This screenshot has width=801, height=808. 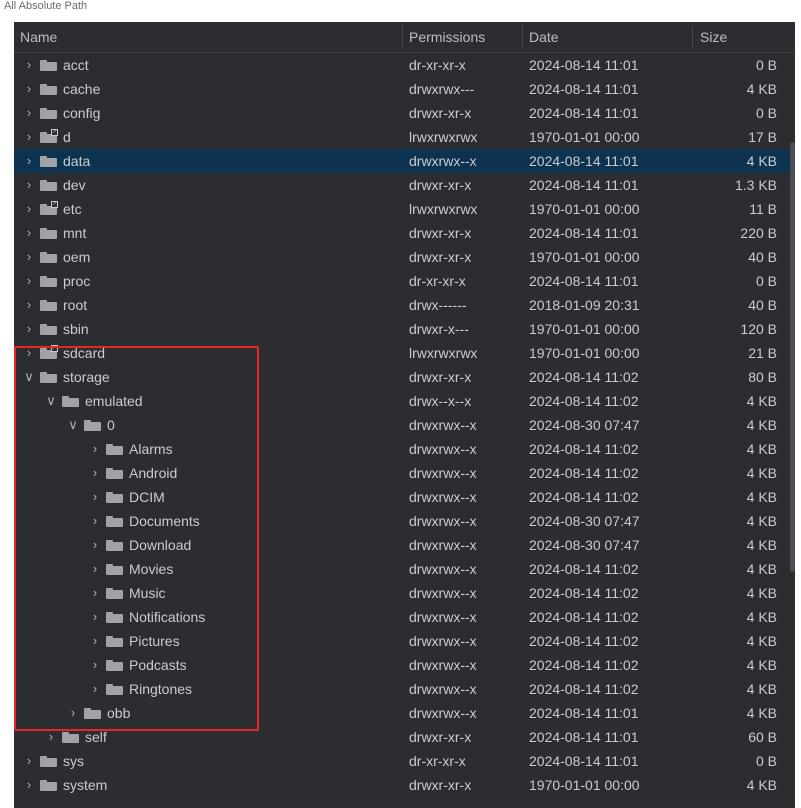 I want to click on file-name: cache, so click(x=82, y=89).